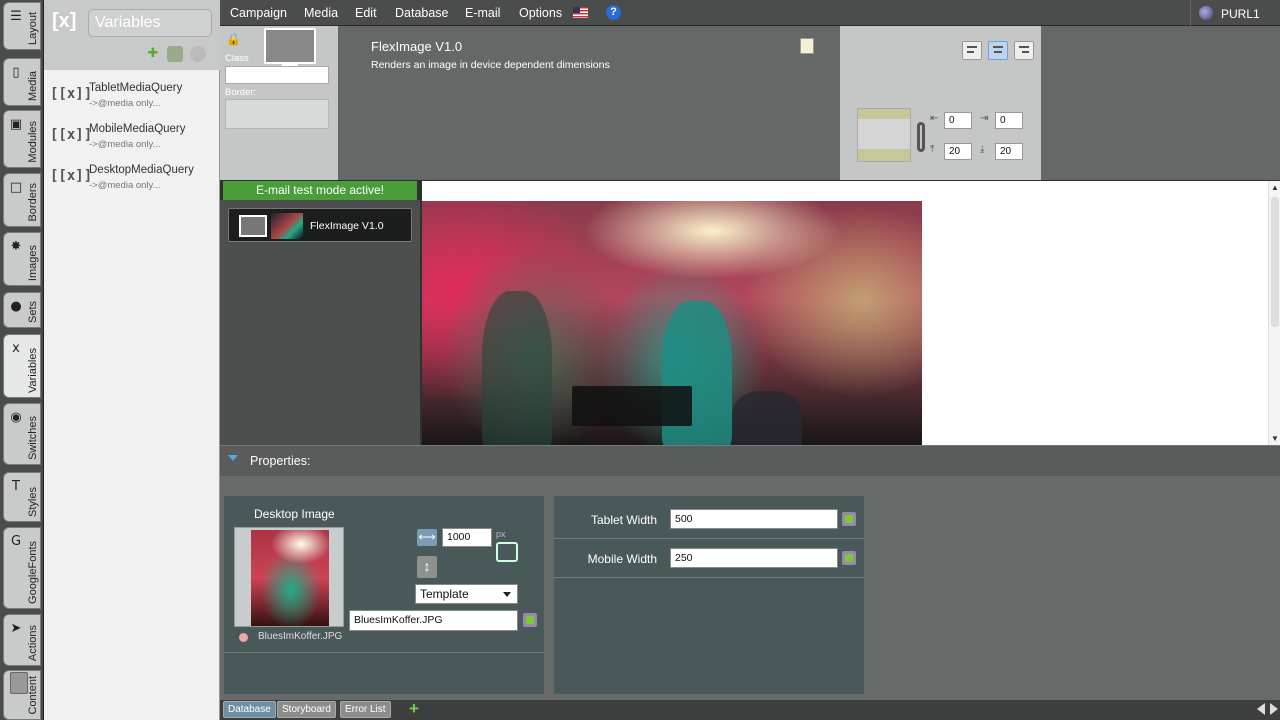  I want to click on test-mode-banner: E-mail test mode active!, so click(320, 190).